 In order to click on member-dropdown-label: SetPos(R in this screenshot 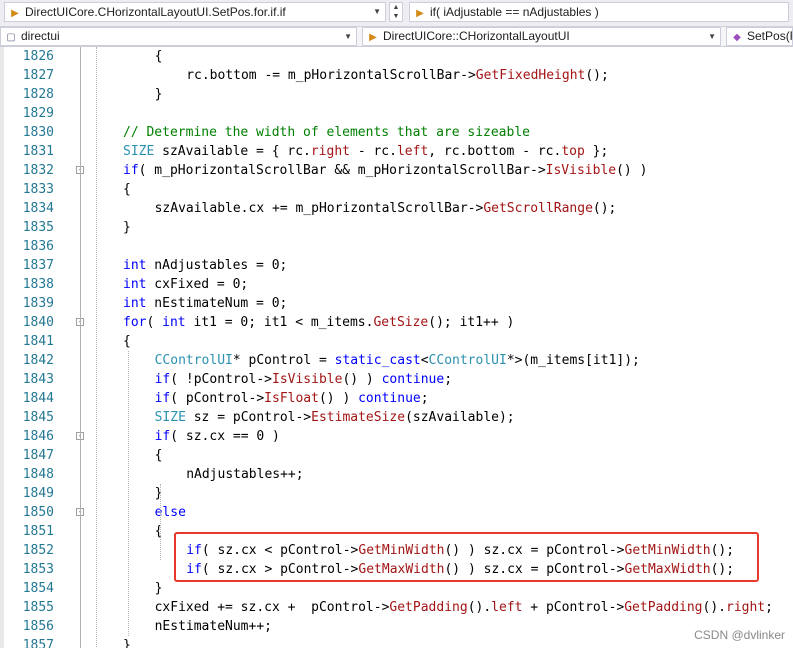, I will do `click(769, 36)`.